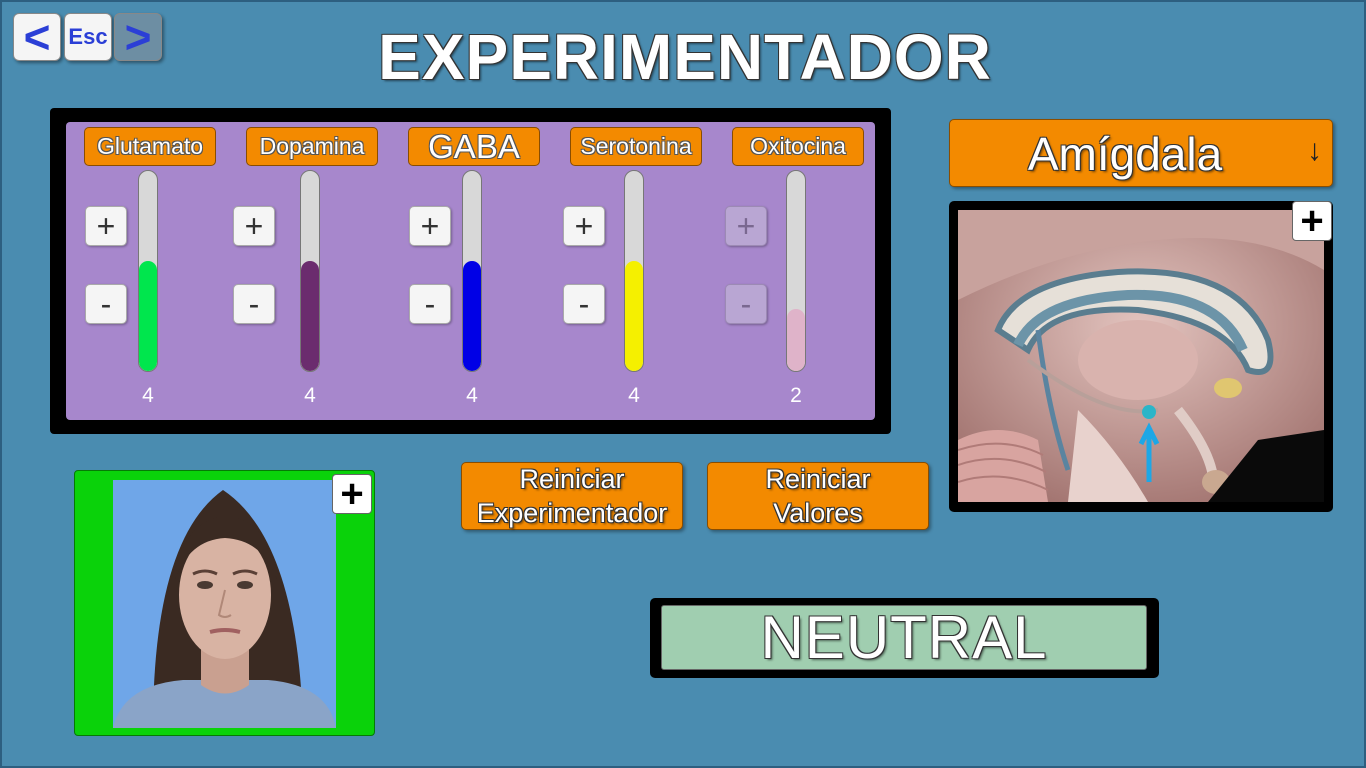 Image resolution: width=1366 pixels, height=768 pixels. I want to click on zoom-face-button: +, so click(352, 494).